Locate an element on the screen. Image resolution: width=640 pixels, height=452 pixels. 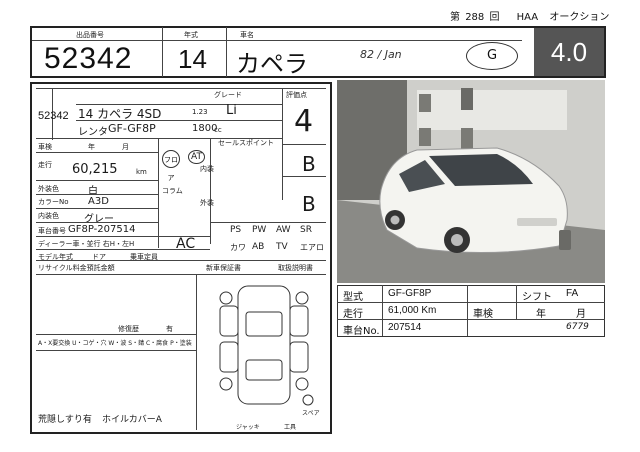
car-body-outline is located at coordinates (264, 345).